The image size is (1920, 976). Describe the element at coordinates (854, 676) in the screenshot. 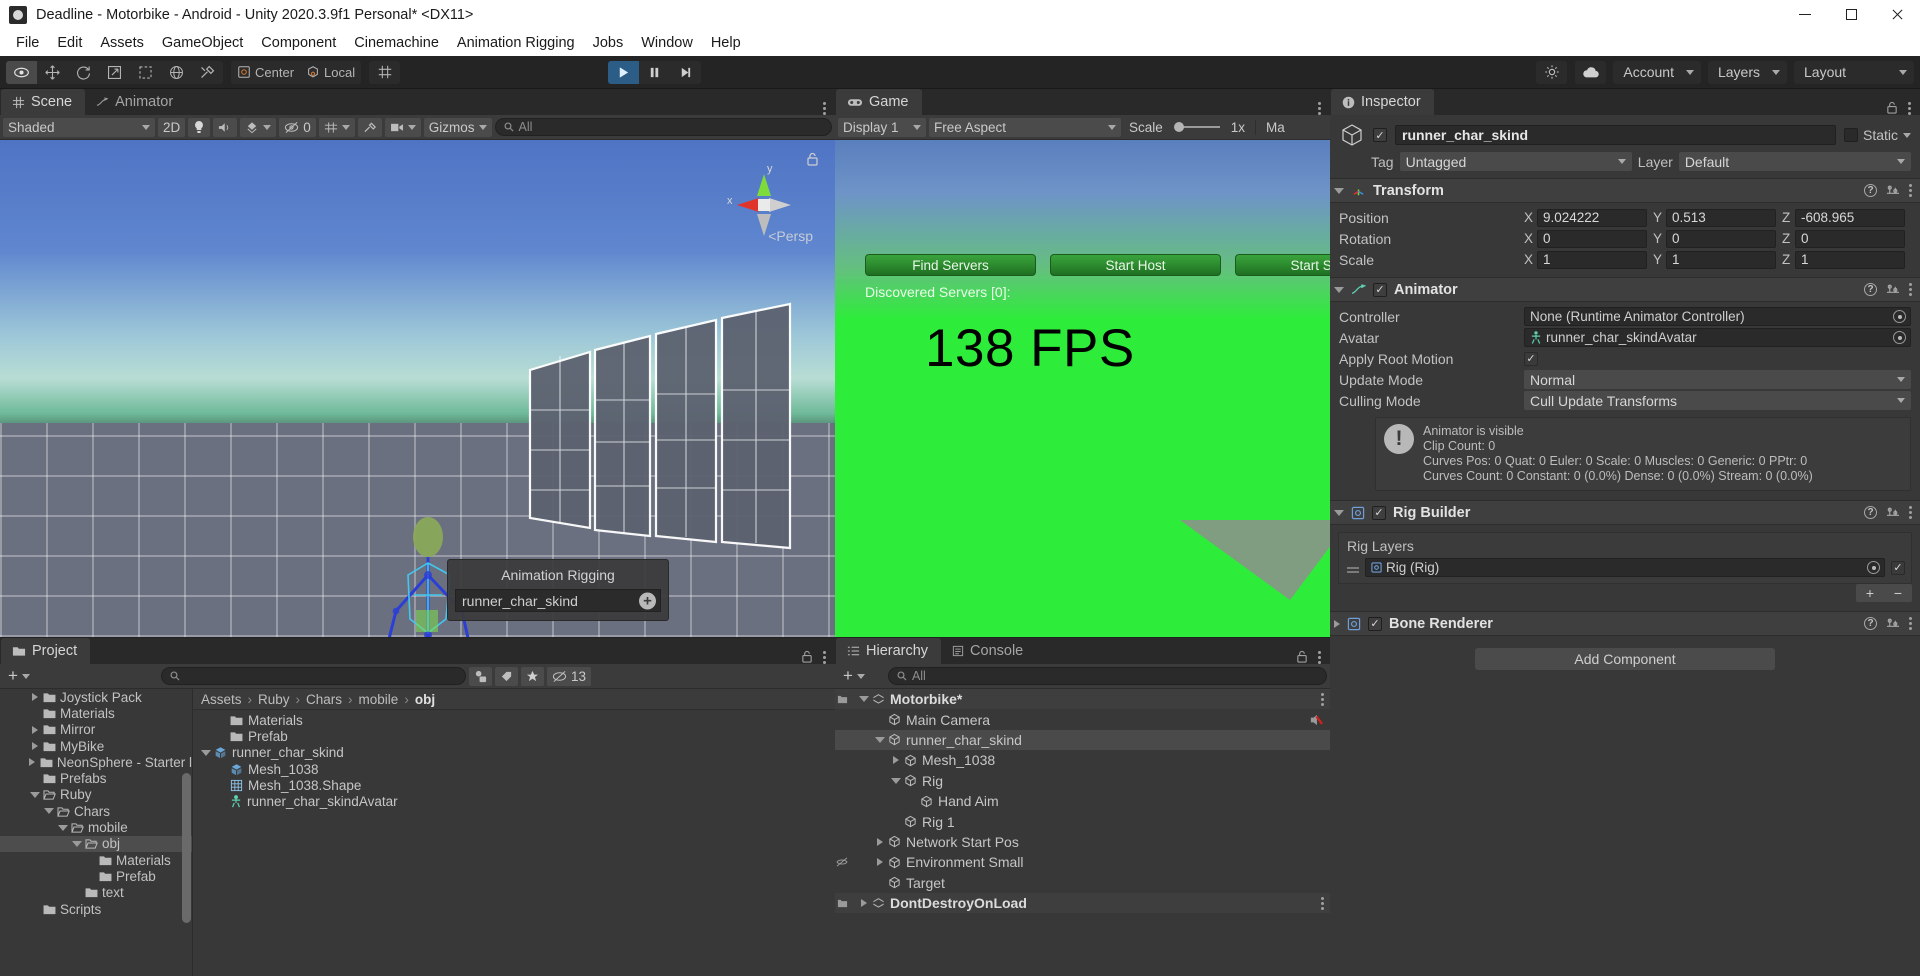

I see `hierarchy-create-button: +` at that location.